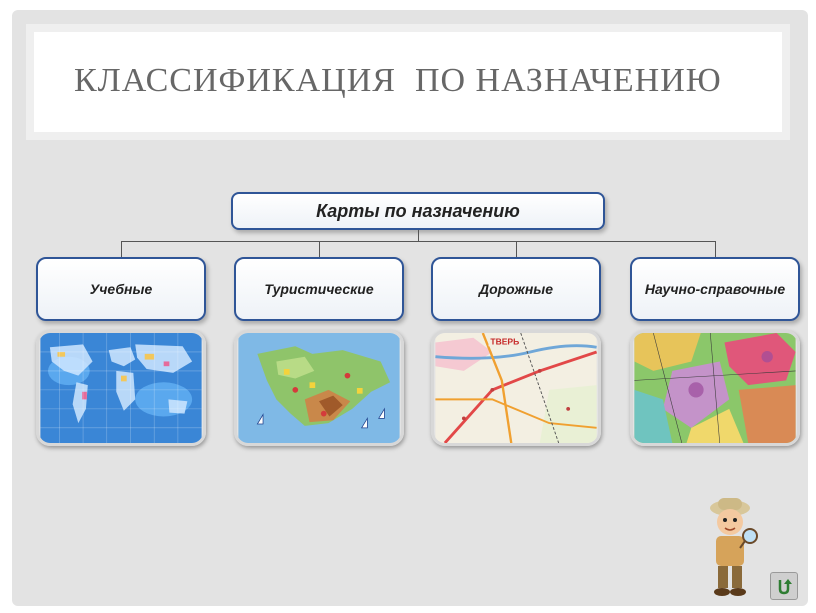  I want to click on geological-map-graphic, so click(715, 388).